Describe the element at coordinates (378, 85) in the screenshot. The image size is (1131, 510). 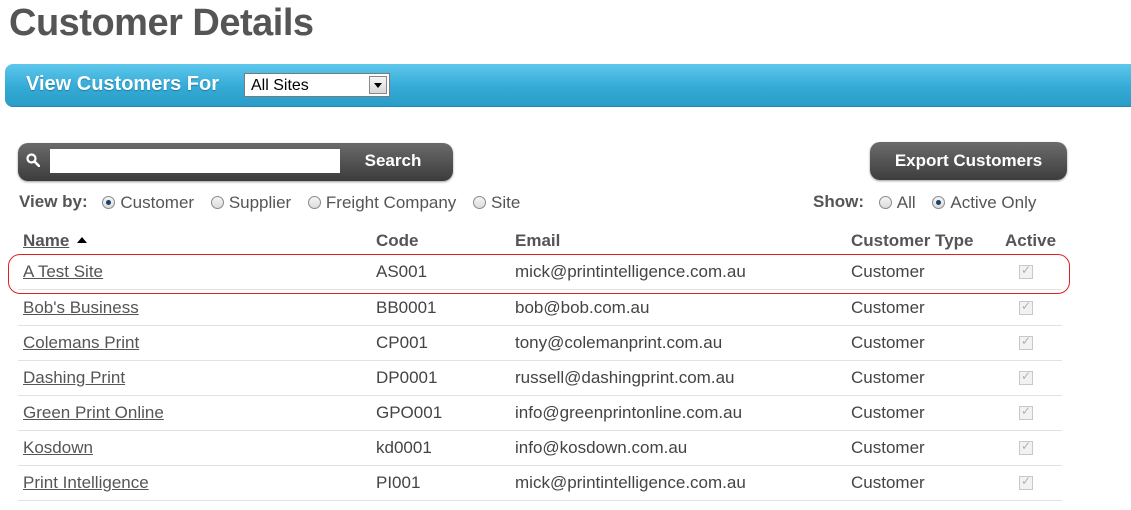
I see `chevron-down-icon` at that location.